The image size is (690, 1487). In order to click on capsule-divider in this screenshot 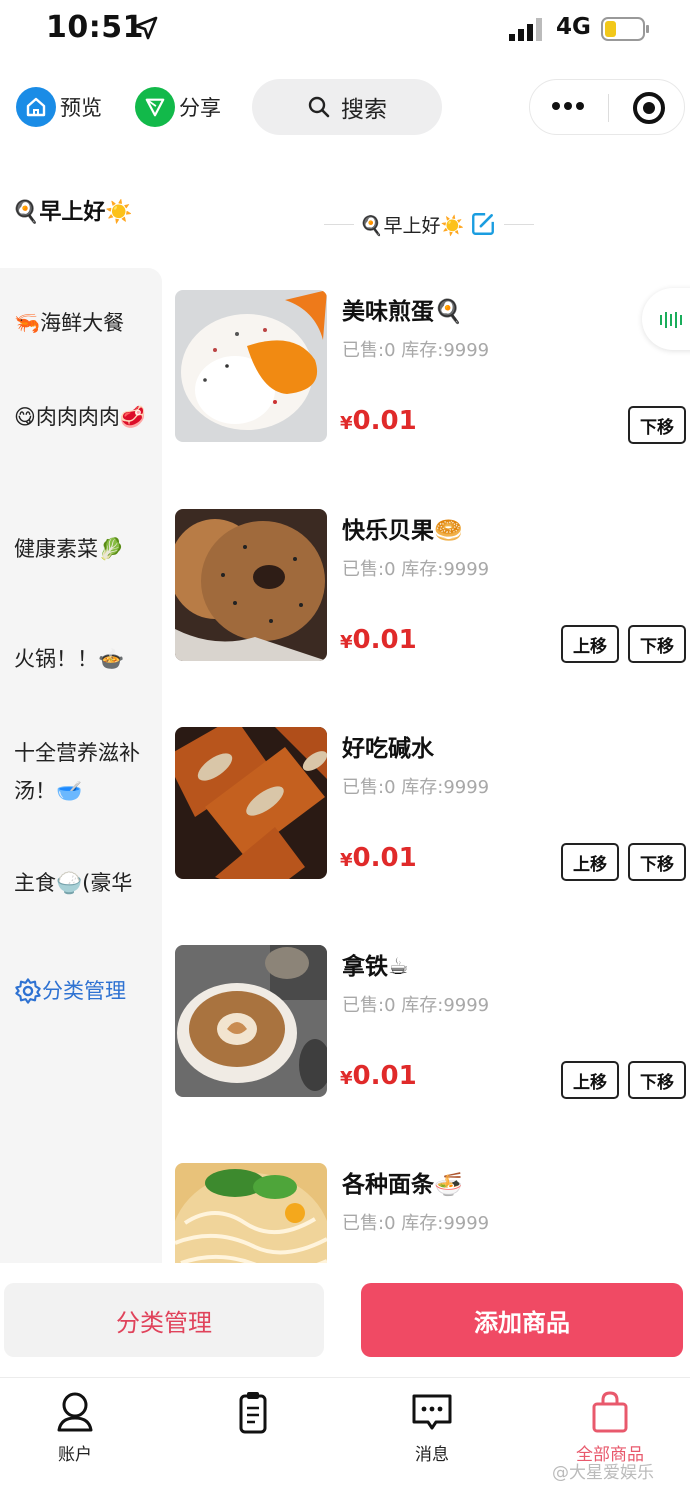, I will do `click(608, 108)`.